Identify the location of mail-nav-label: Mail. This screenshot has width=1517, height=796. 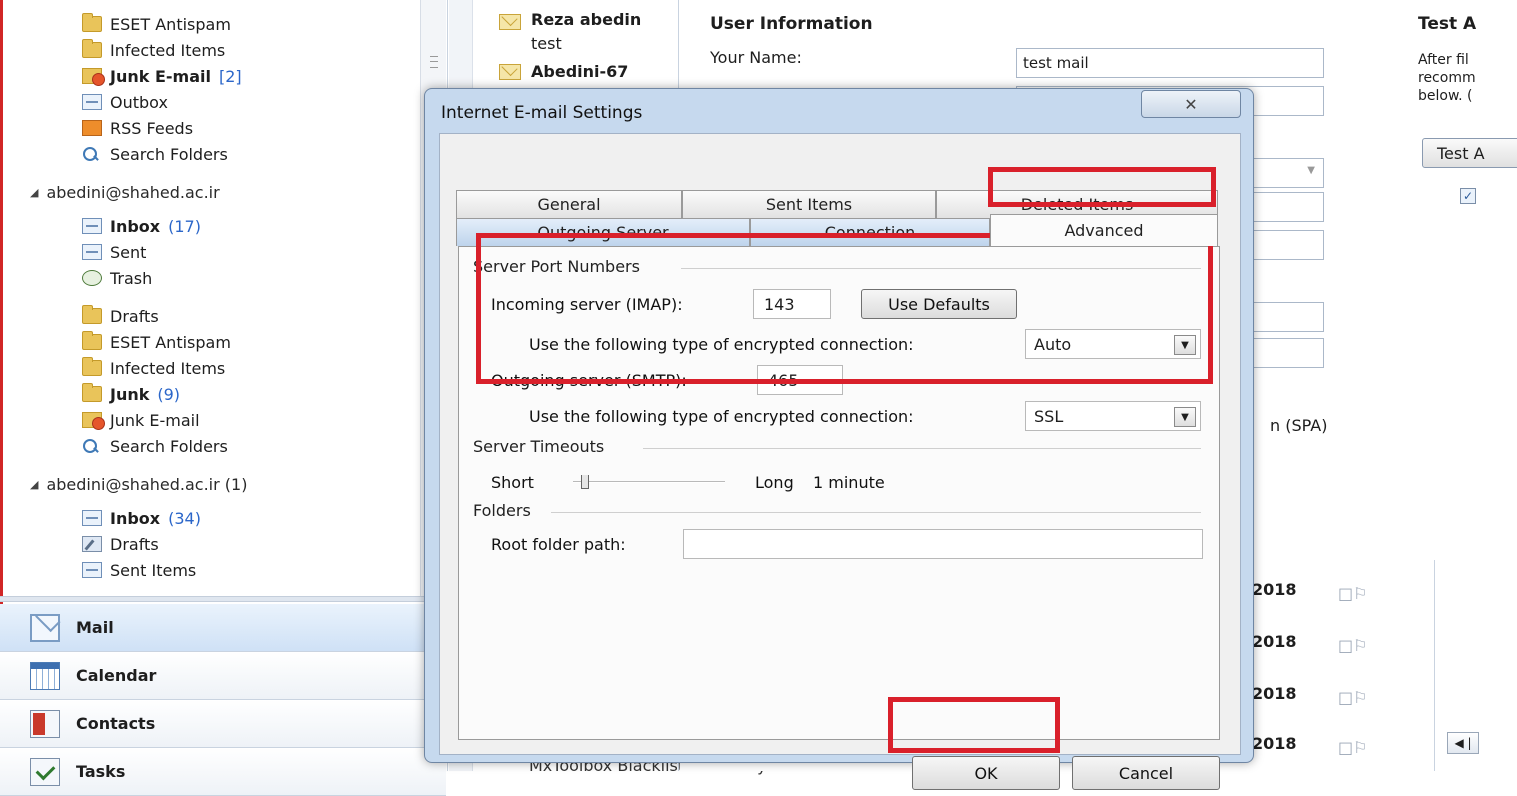
(95, 627).